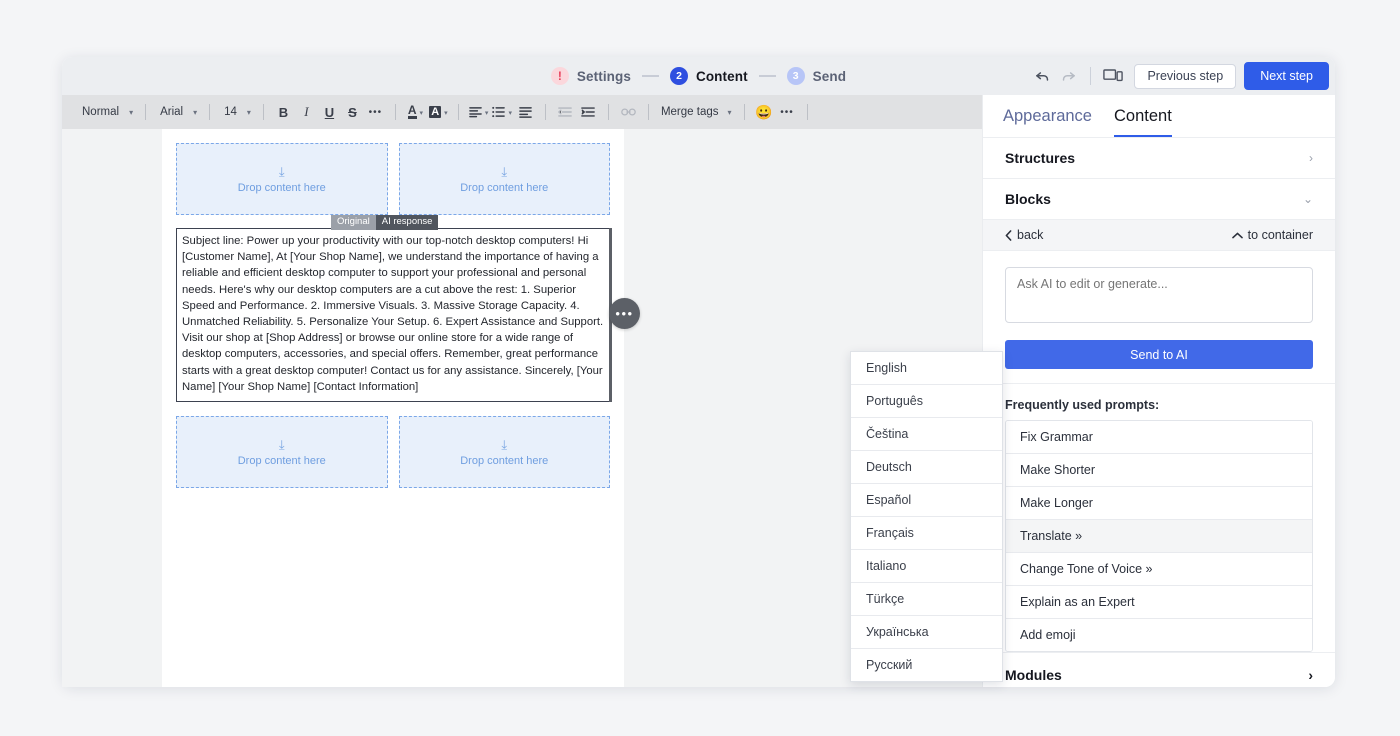 The height and width of the screenshot is (736, 1400). Describe the element at coordinates (1042, 76) in the screenshot. I see `undo-icon` at that location.